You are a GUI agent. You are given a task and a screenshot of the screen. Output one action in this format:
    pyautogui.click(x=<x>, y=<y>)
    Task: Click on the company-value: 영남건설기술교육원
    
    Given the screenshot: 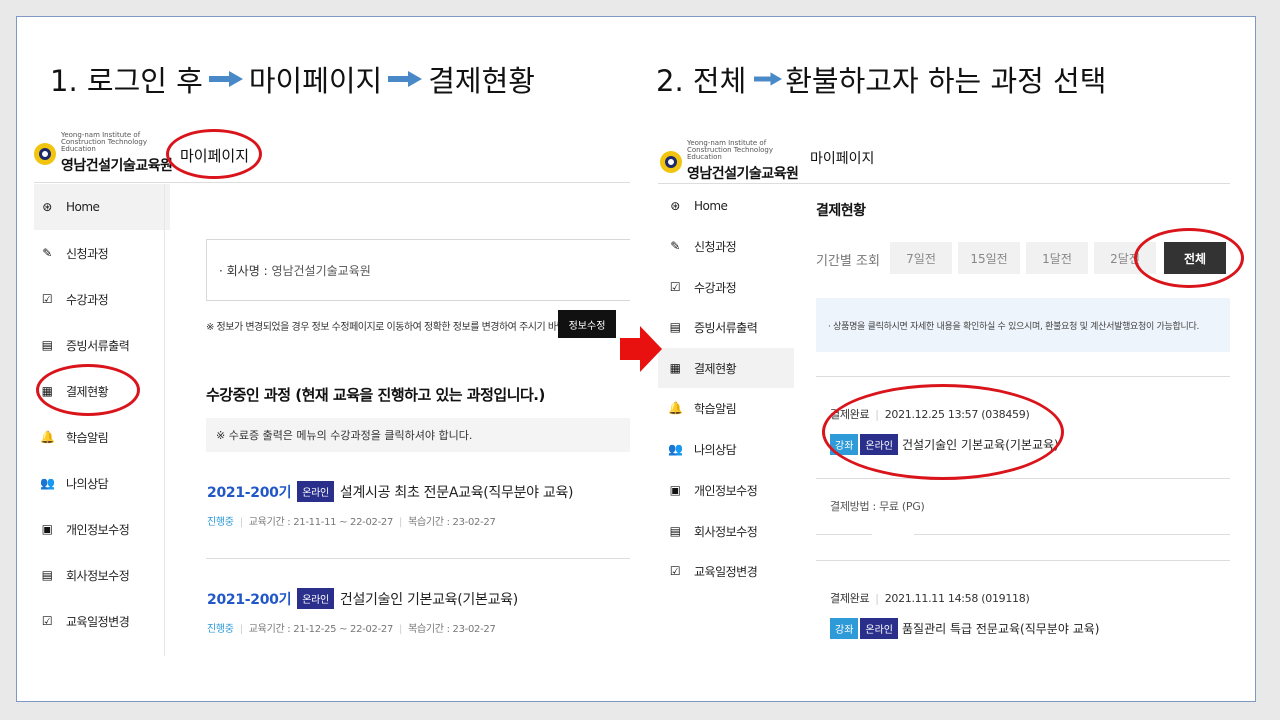 What is the action you would take?
    pyautogui.click(x=321, y=271)
    